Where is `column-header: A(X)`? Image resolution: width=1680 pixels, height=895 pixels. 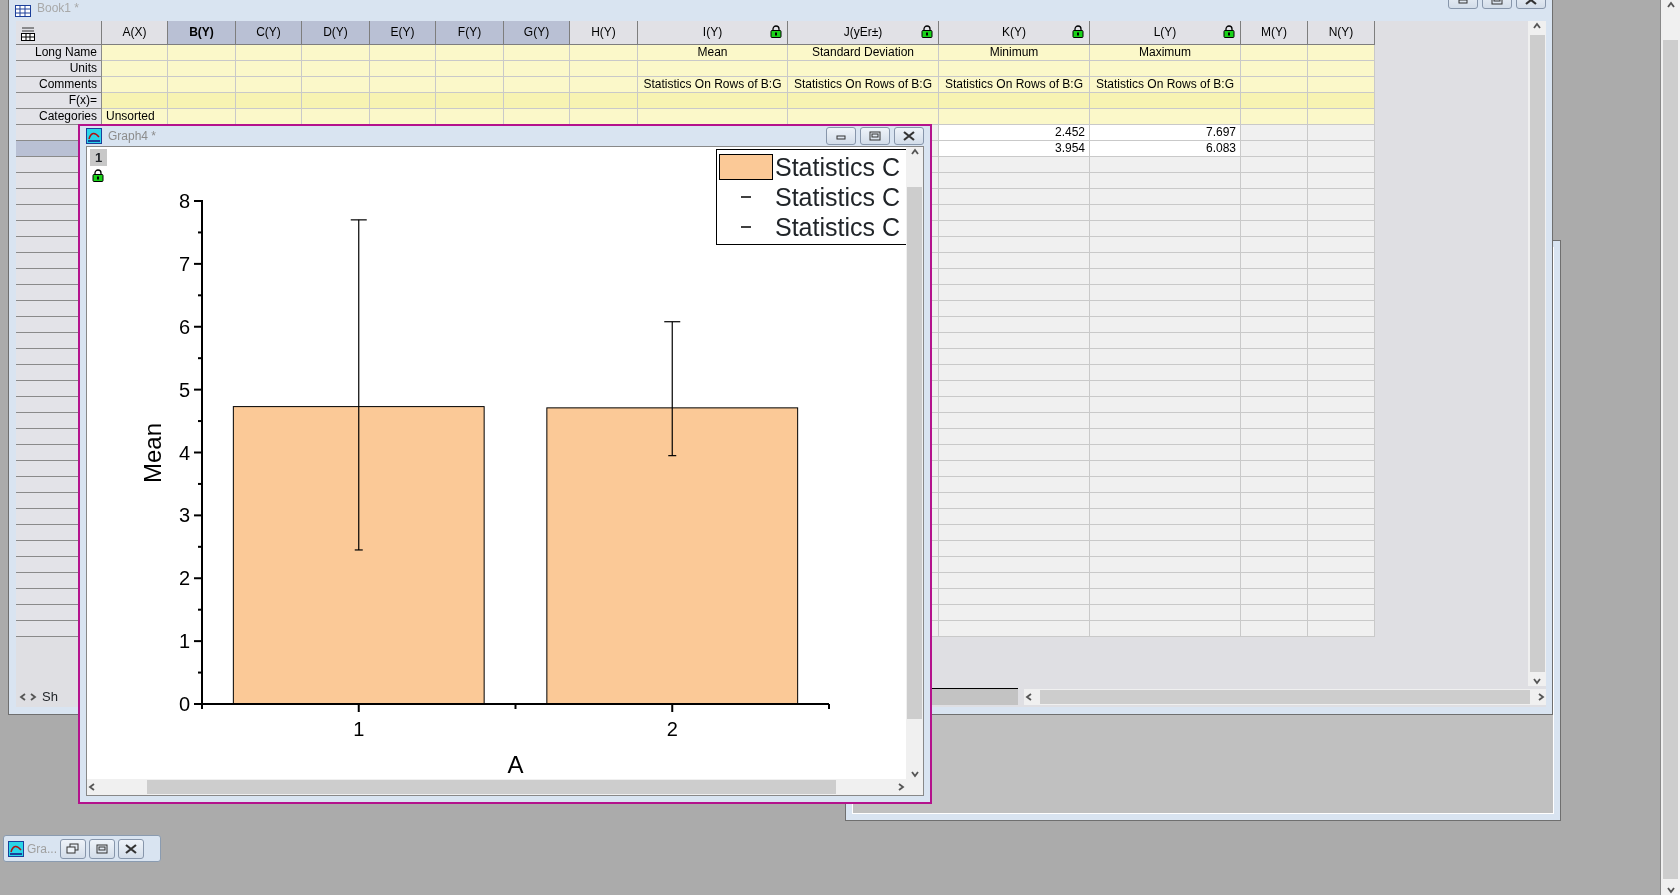 column-header: A(X) is located at coordinates (135, 33).